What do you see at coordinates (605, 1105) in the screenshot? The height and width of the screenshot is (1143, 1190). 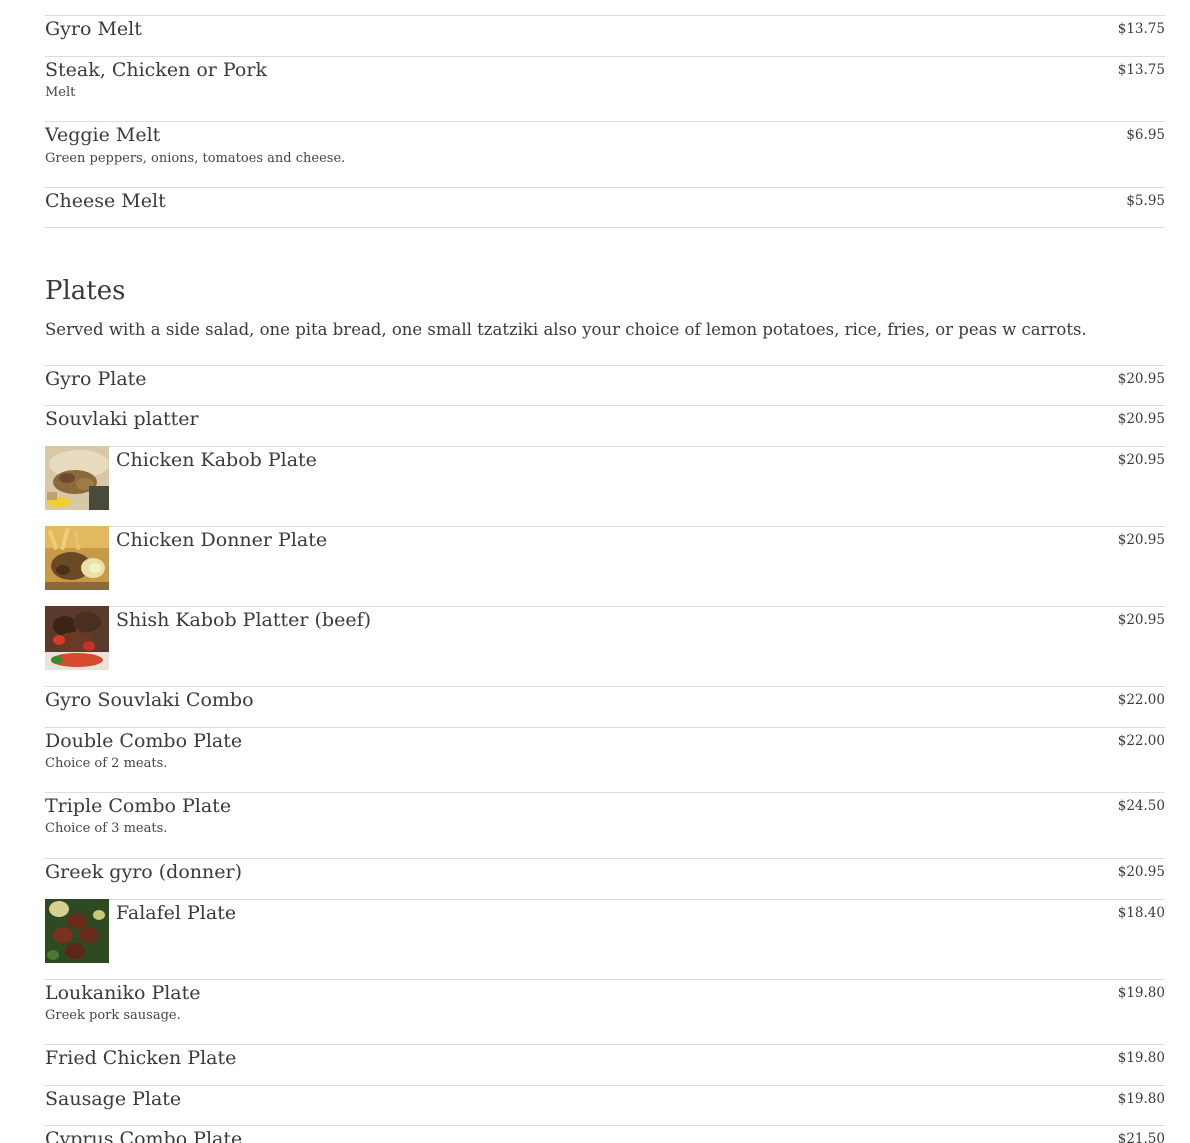 I see `menu-item: Sausage Plate $19.80` at bounding box center [605, 1105].